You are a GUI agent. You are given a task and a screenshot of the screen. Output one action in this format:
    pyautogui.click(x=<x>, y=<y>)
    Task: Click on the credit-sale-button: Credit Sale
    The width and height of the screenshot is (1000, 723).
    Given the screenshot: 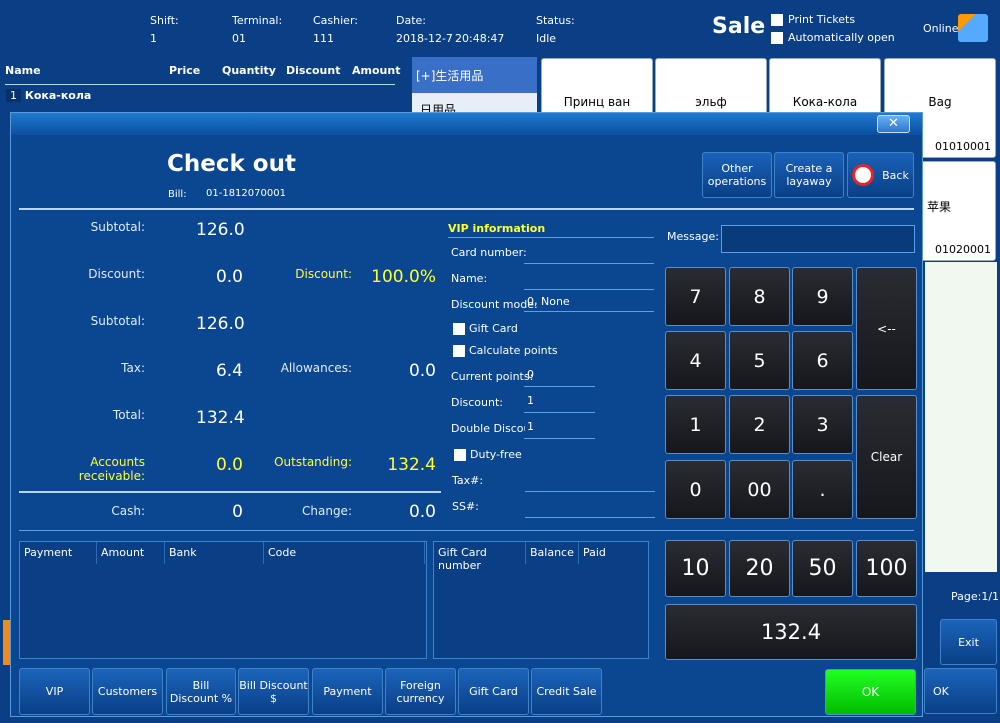 What is the action you would take?
    pyautogui.click(x=566, y=691)
    